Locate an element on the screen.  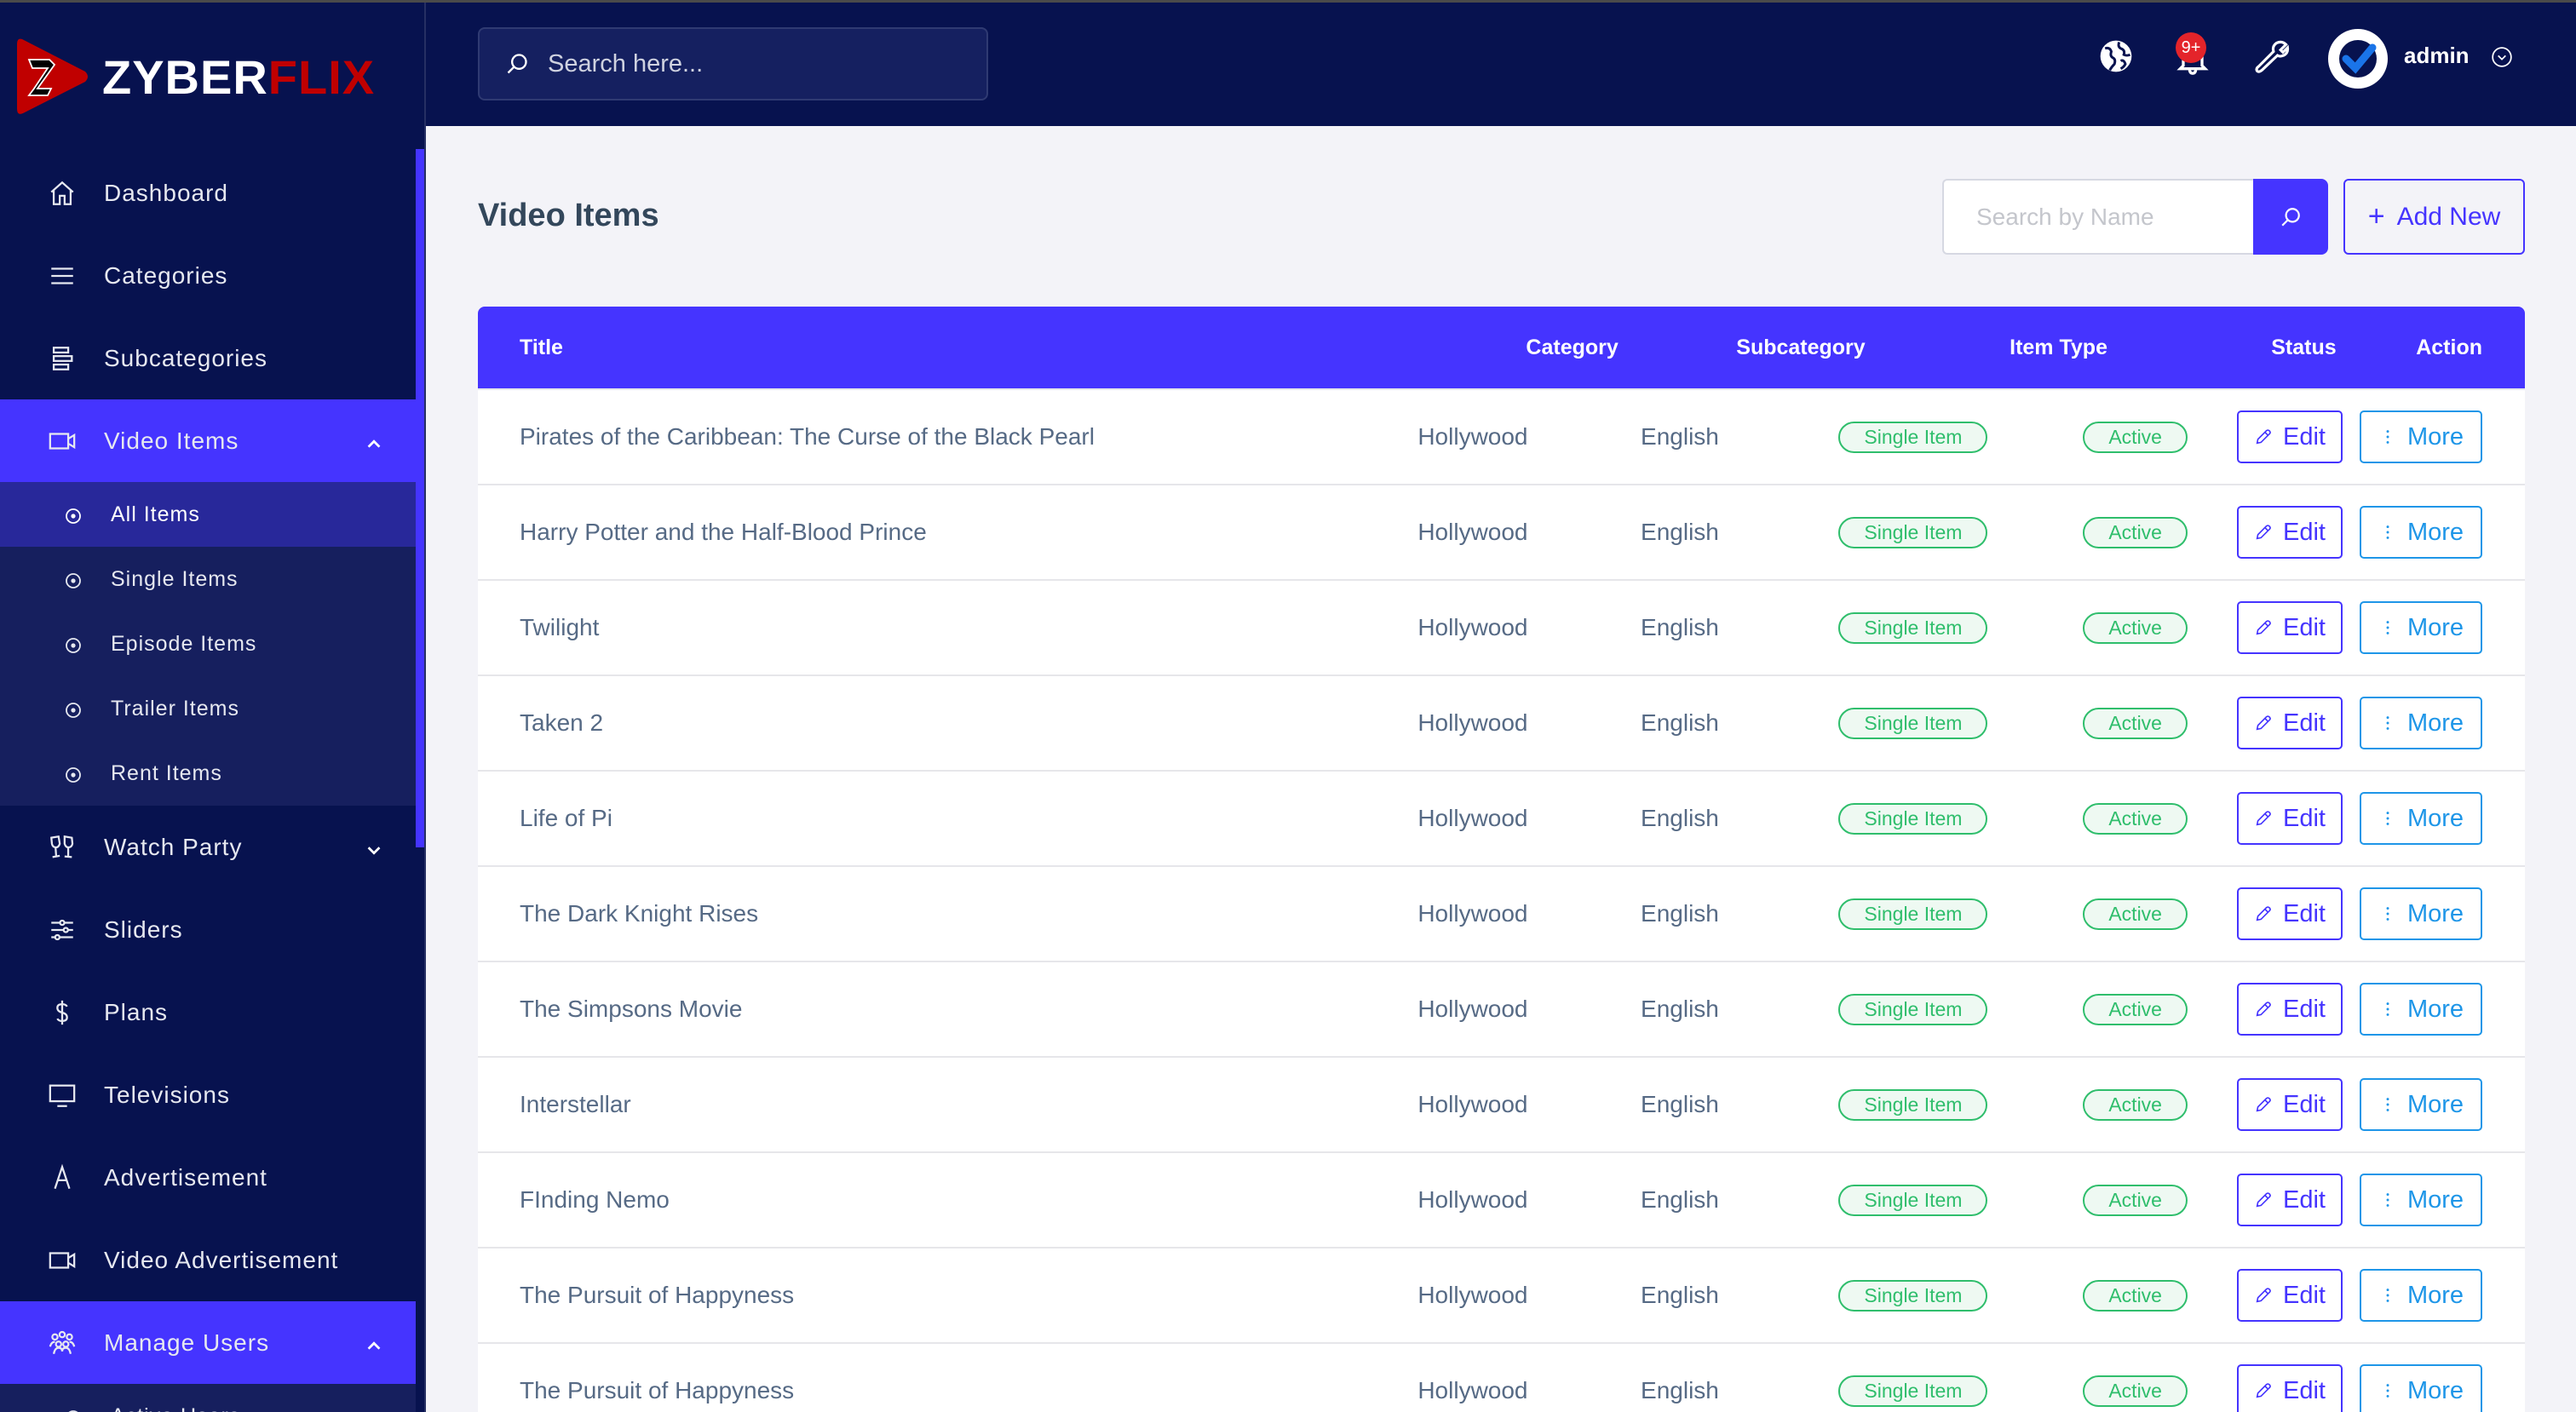
sidebar-item-video-items: Video Items is located at coordinates (208, 440).